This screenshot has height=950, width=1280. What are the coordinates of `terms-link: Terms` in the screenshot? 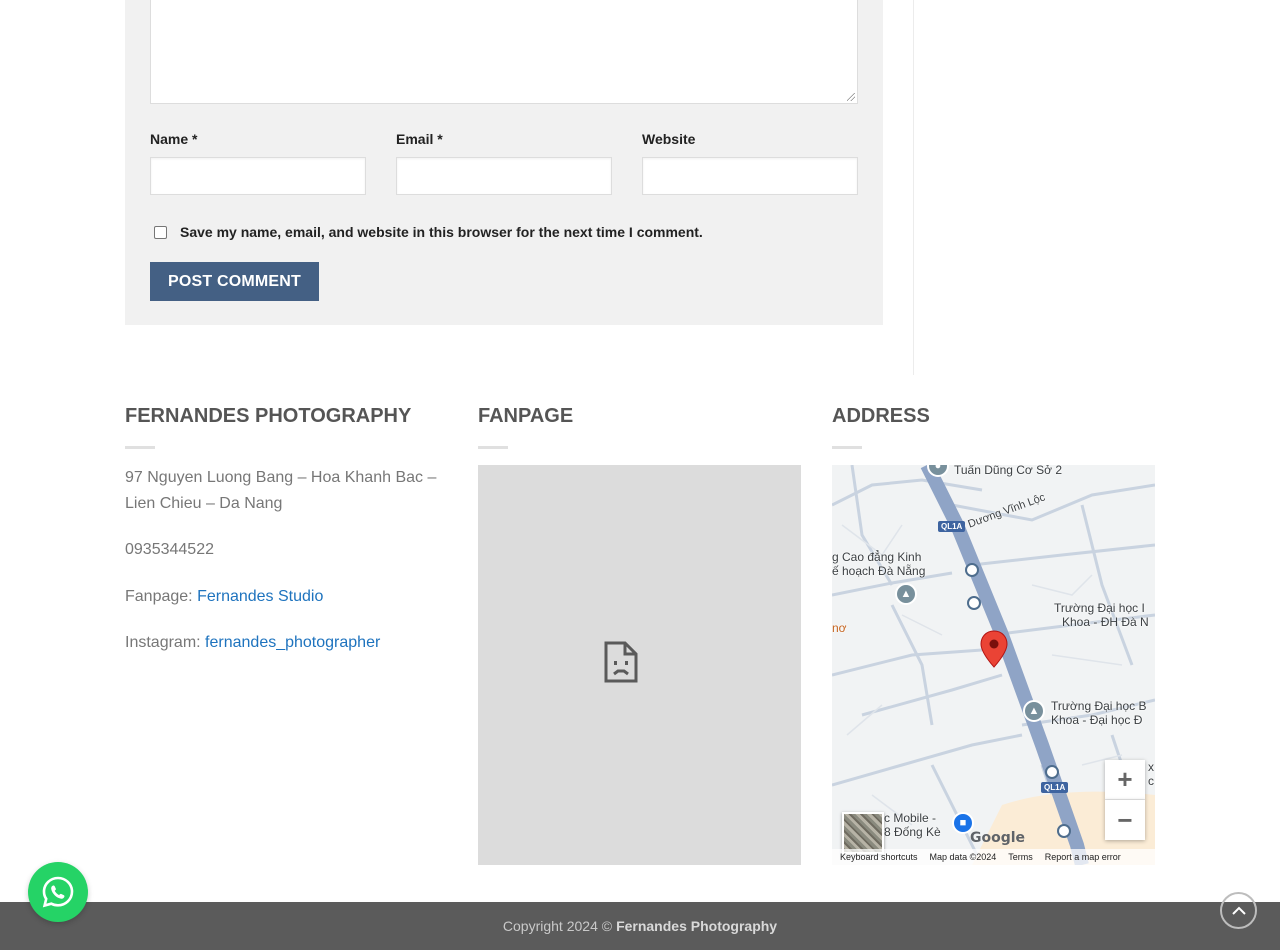 It's located at (1020, 857).